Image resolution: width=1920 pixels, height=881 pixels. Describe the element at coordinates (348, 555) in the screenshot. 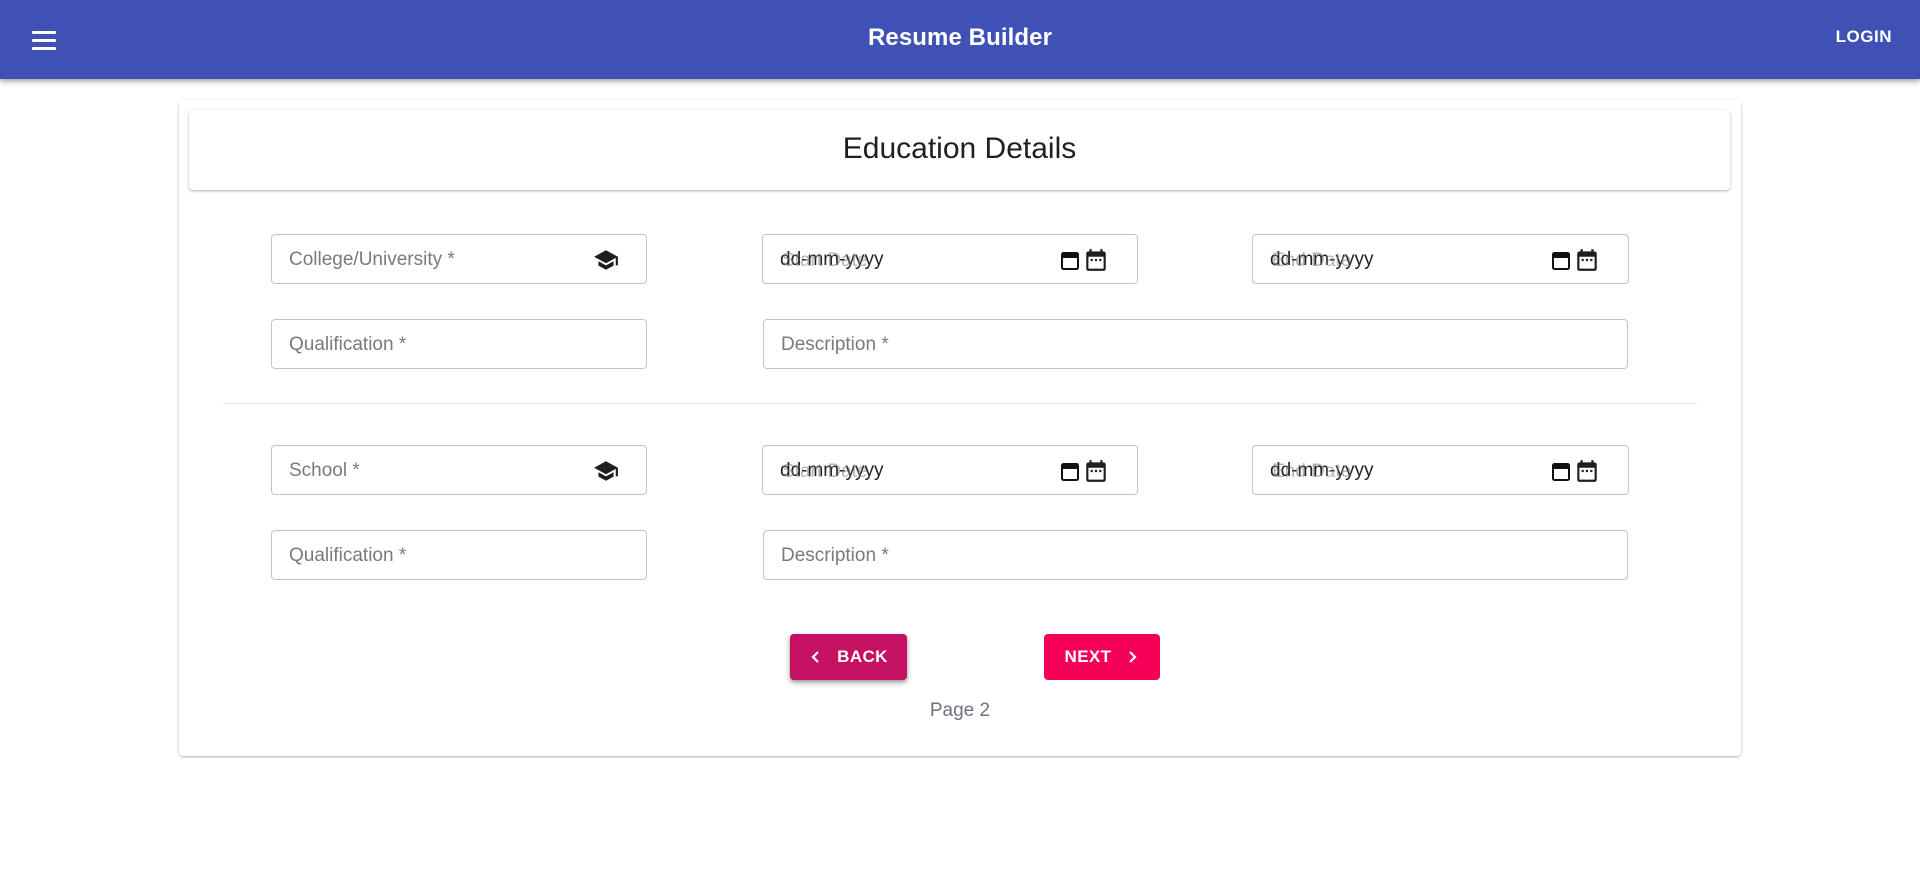

I see `school-qualification-placeholder: Qualification *` at that location.